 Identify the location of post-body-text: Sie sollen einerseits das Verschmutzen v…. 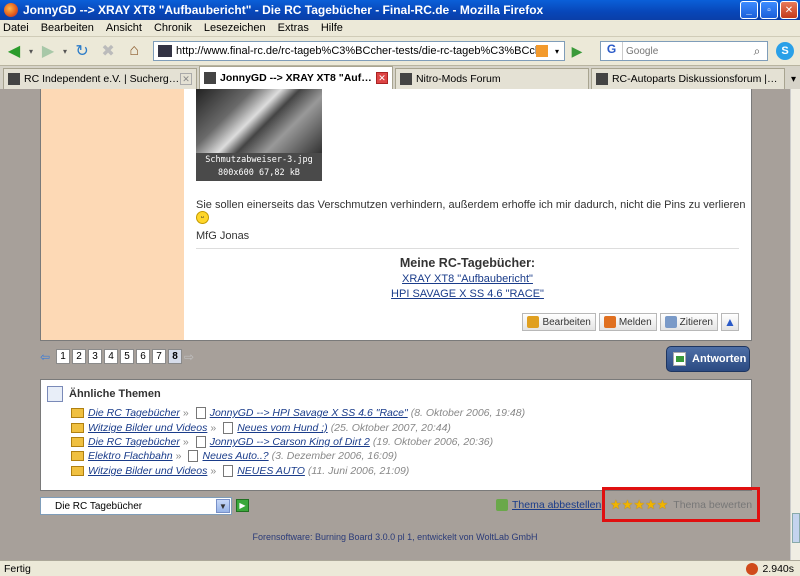
(471, 205).